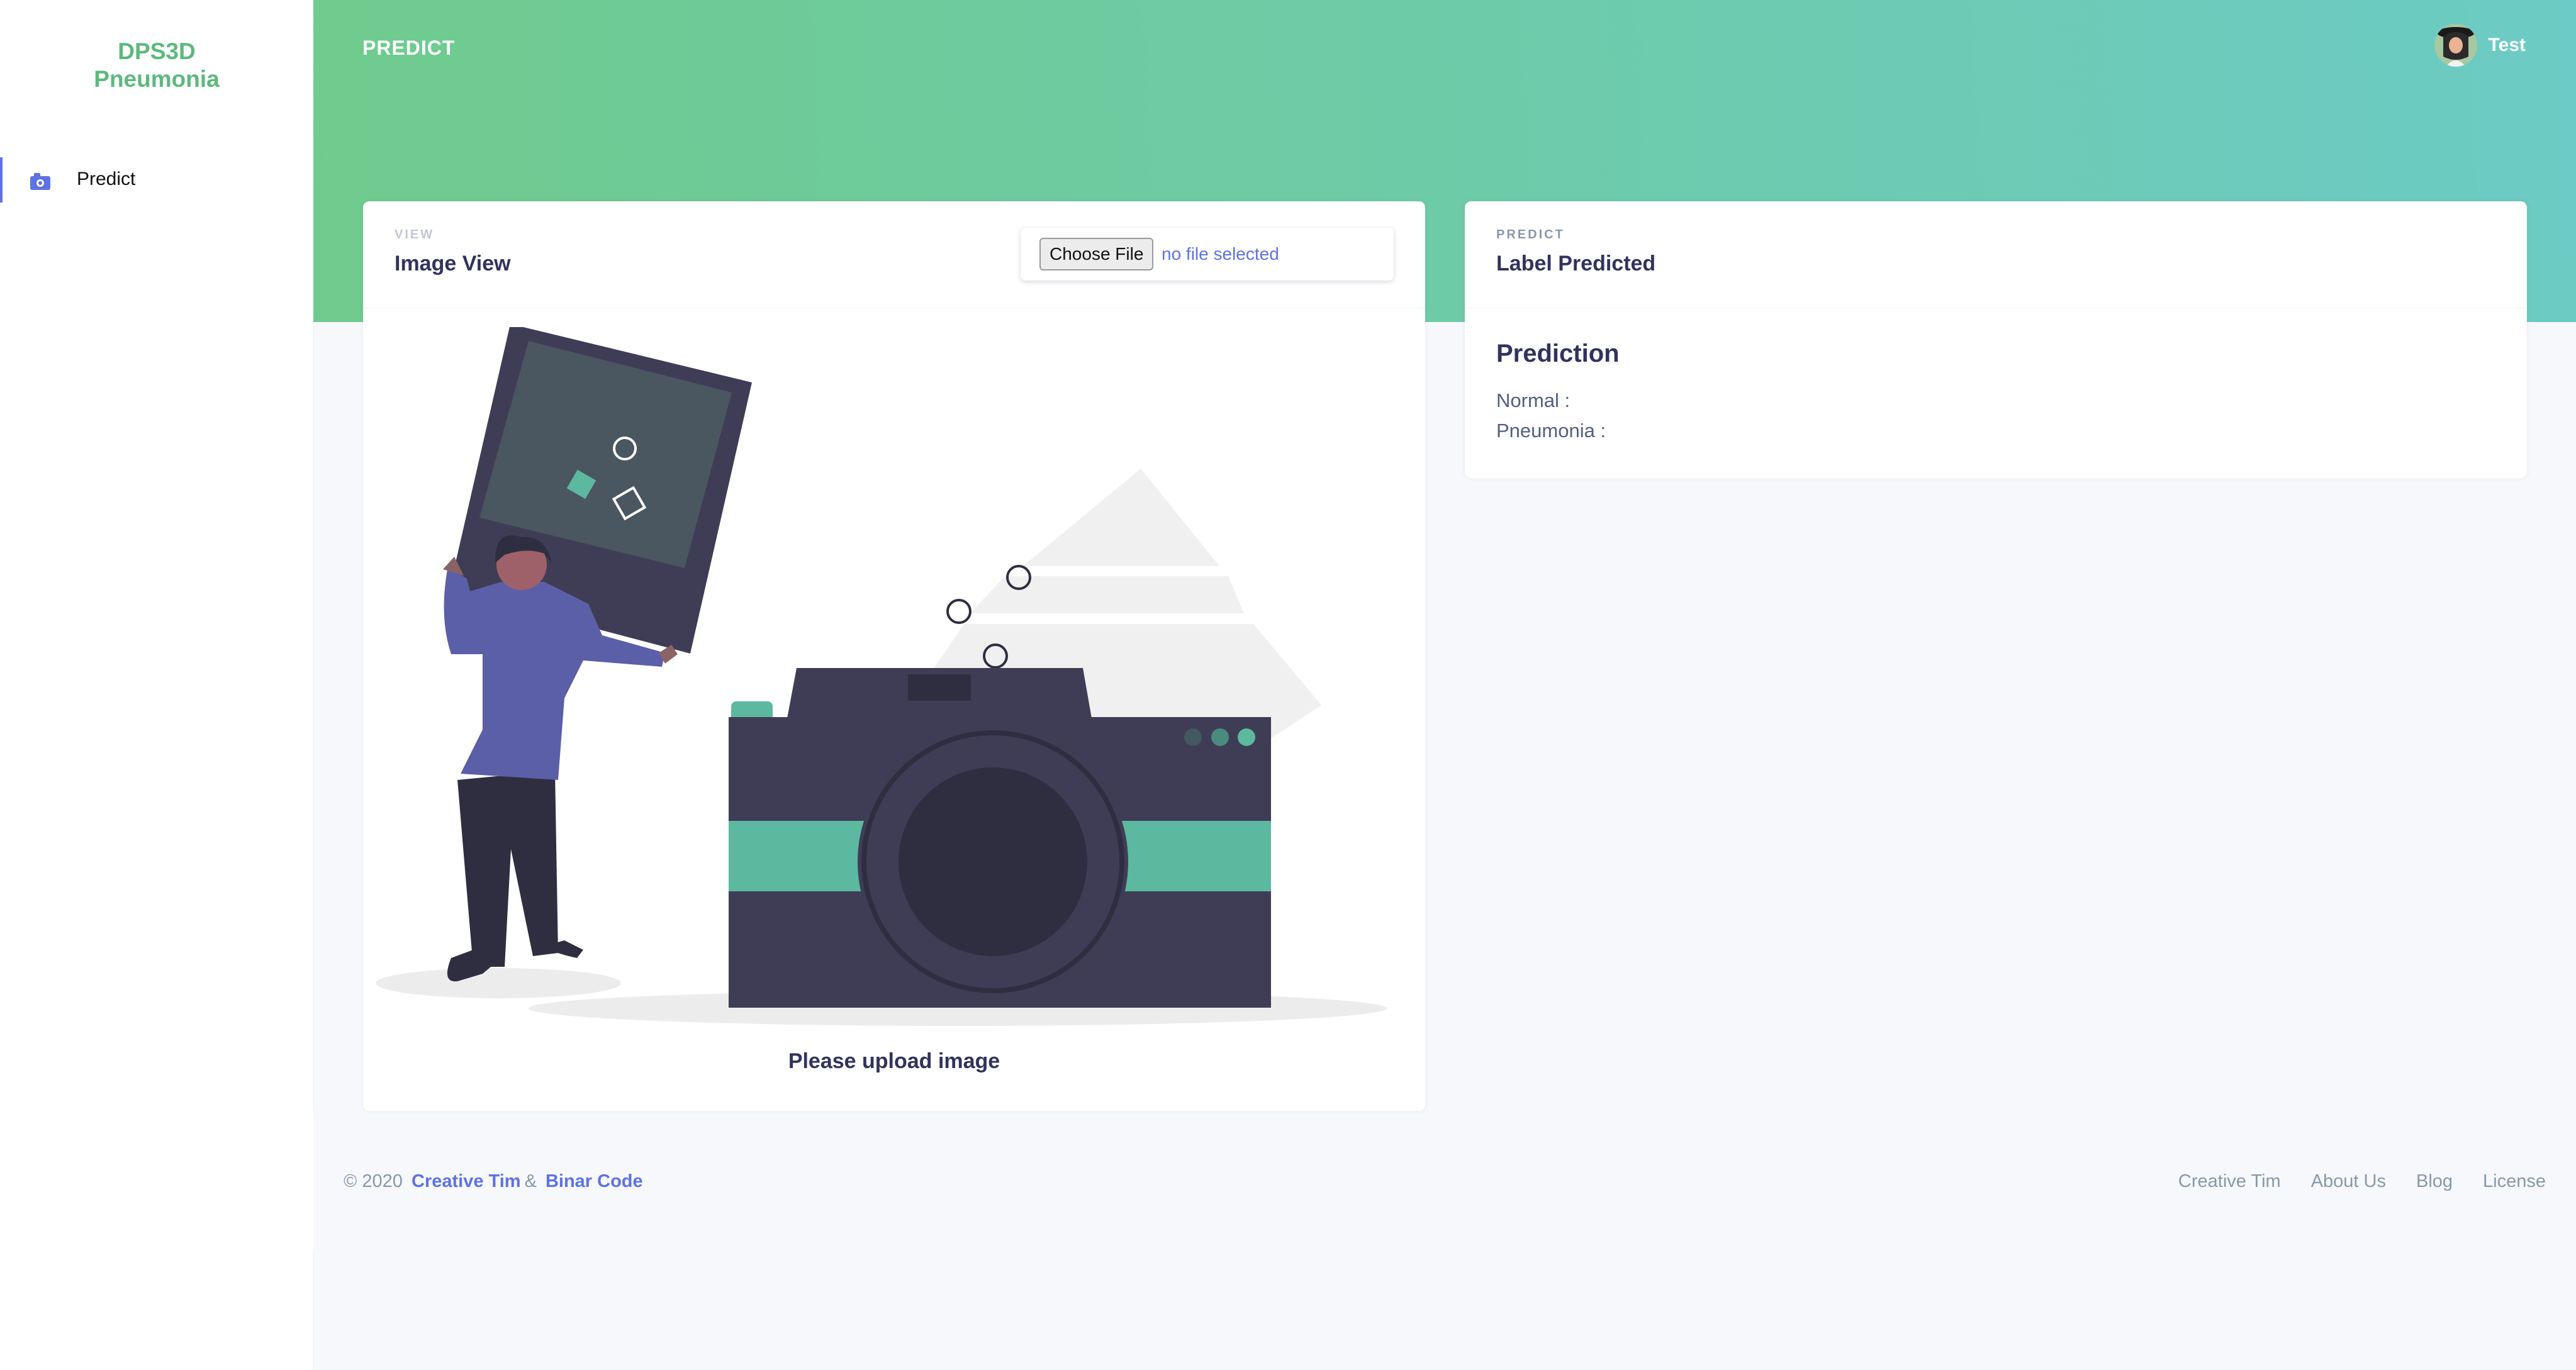  I want to click on footer-link-creative-tim: Creative Tim, so click(466, 1181).